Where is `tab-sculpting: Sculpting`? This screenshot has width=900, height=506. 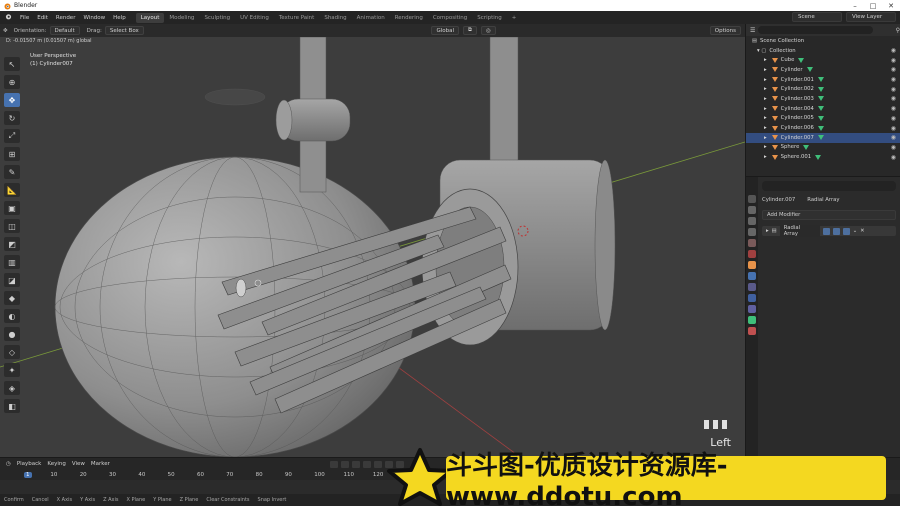
tab-sculpting: Sculpting is located at coordinates (217, 18).